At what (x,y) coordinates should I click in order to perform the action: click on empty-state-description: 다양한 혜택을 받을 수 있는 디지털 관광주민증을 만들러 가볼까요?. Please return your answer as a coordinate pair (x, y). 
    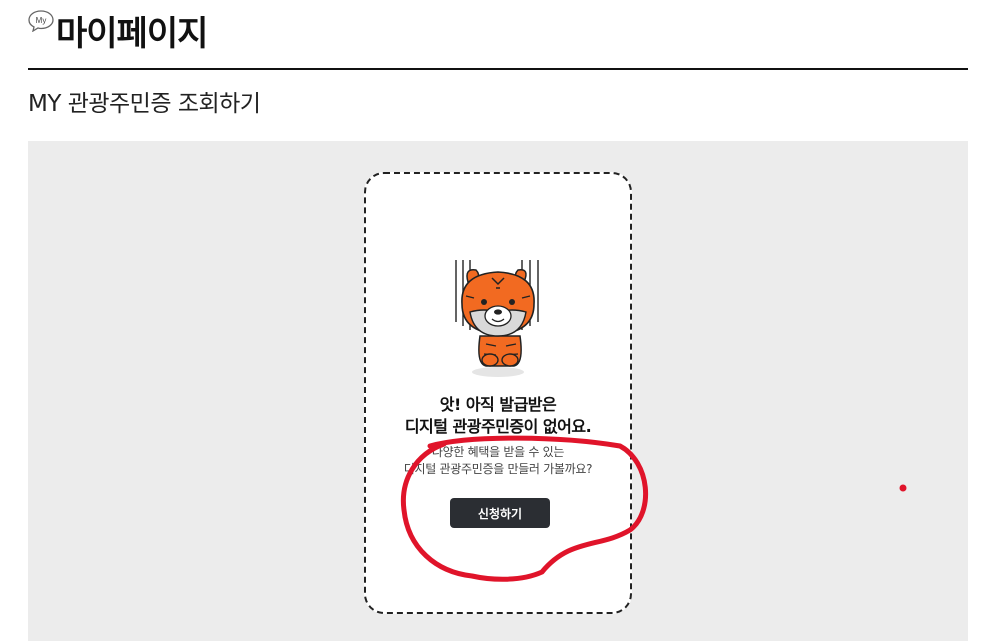
    Looking at the image, I should click on (498, 461).